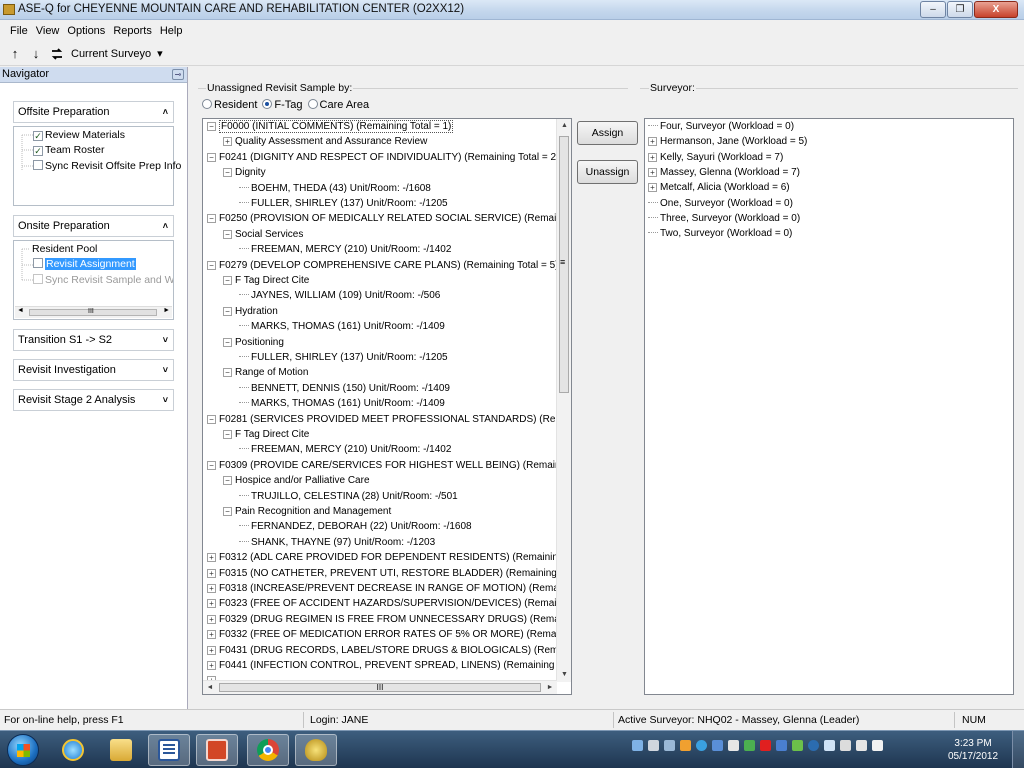 This screenshot has width=1024, height=768. I want to click on tree-horizontal-scrollbar: ◄ III ►, so click(380, 687).